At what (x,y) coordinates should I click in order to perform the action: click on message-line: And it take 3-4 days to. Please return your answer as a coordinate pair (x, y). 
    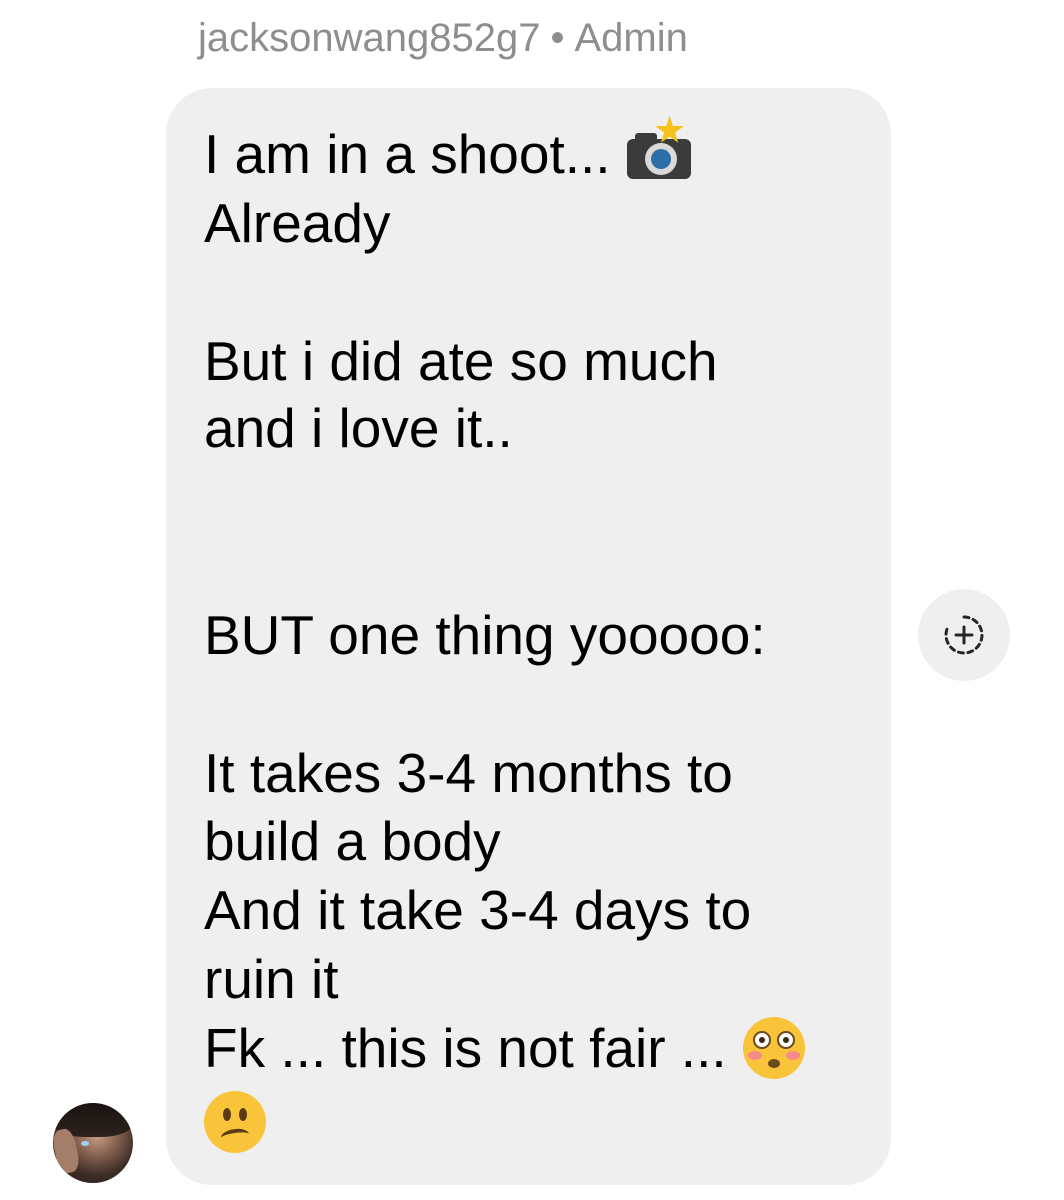
    Looking at the image, I should click on (477, 910).